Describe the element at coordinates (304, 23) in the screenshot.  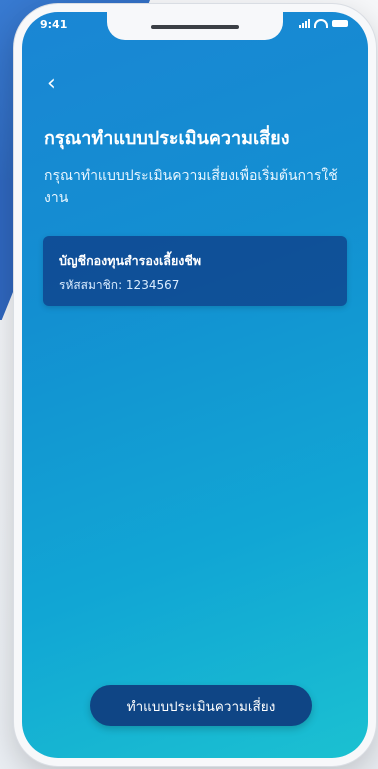
I see `signal-icon` at that location.